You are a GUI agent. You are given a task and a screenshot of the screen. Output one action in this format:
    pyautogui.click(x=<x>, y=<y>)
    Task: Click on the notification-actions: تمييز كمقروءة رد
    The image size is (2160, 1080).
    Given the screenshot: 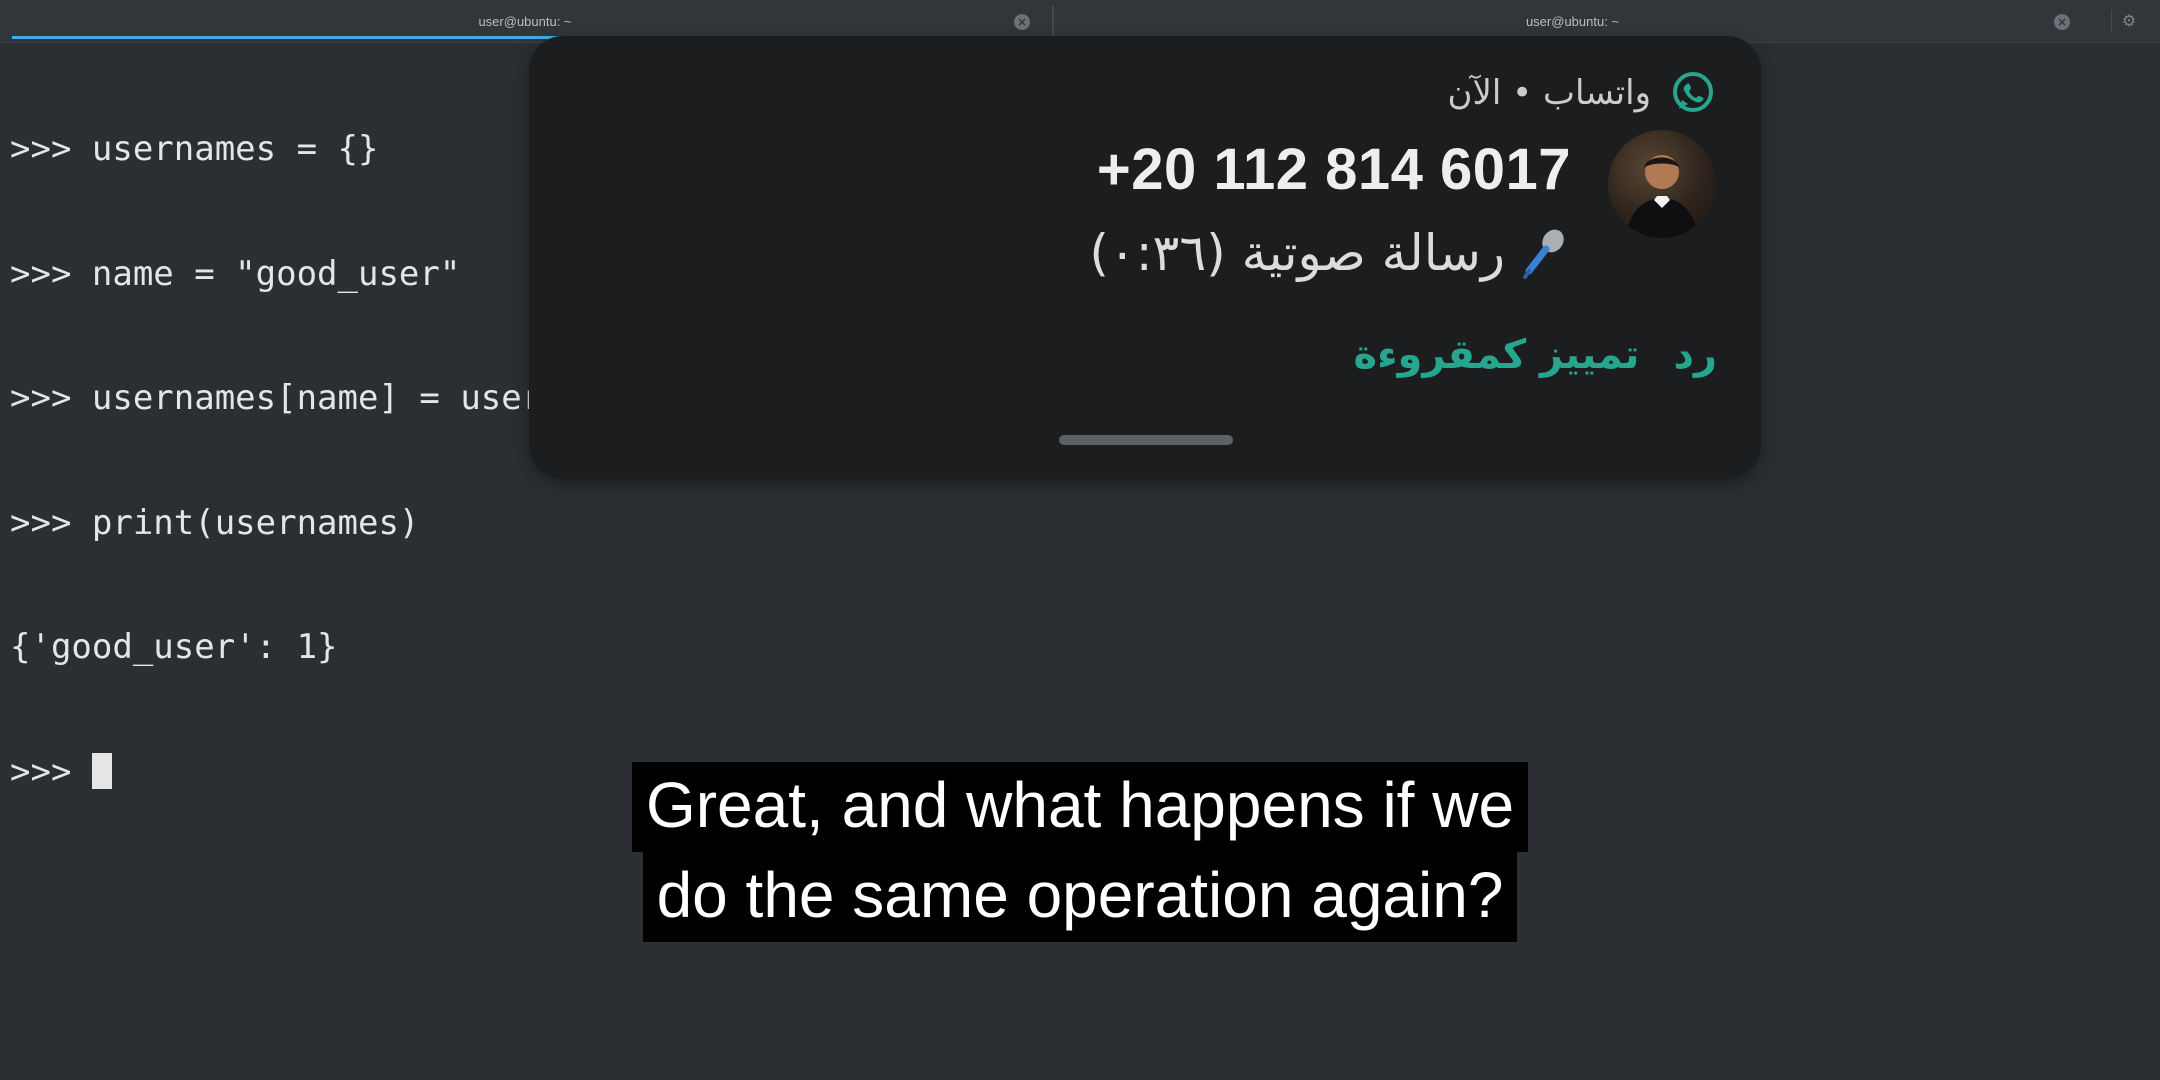 What is the action you would take?
    pyautogui.click(x=1535, y=355)
    